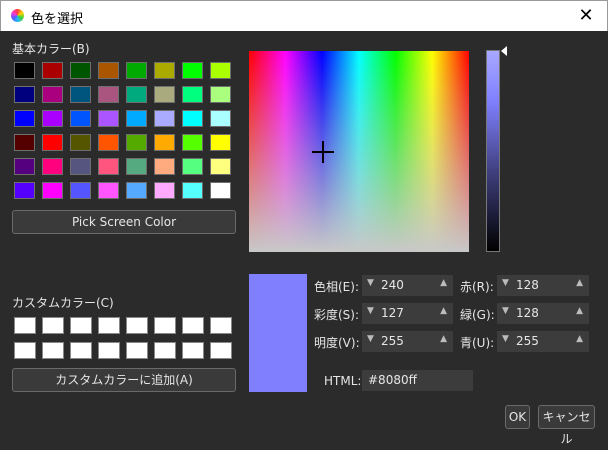  I want to click on pick-screen-color-button: Pick Screen Color, so click(124, 222).